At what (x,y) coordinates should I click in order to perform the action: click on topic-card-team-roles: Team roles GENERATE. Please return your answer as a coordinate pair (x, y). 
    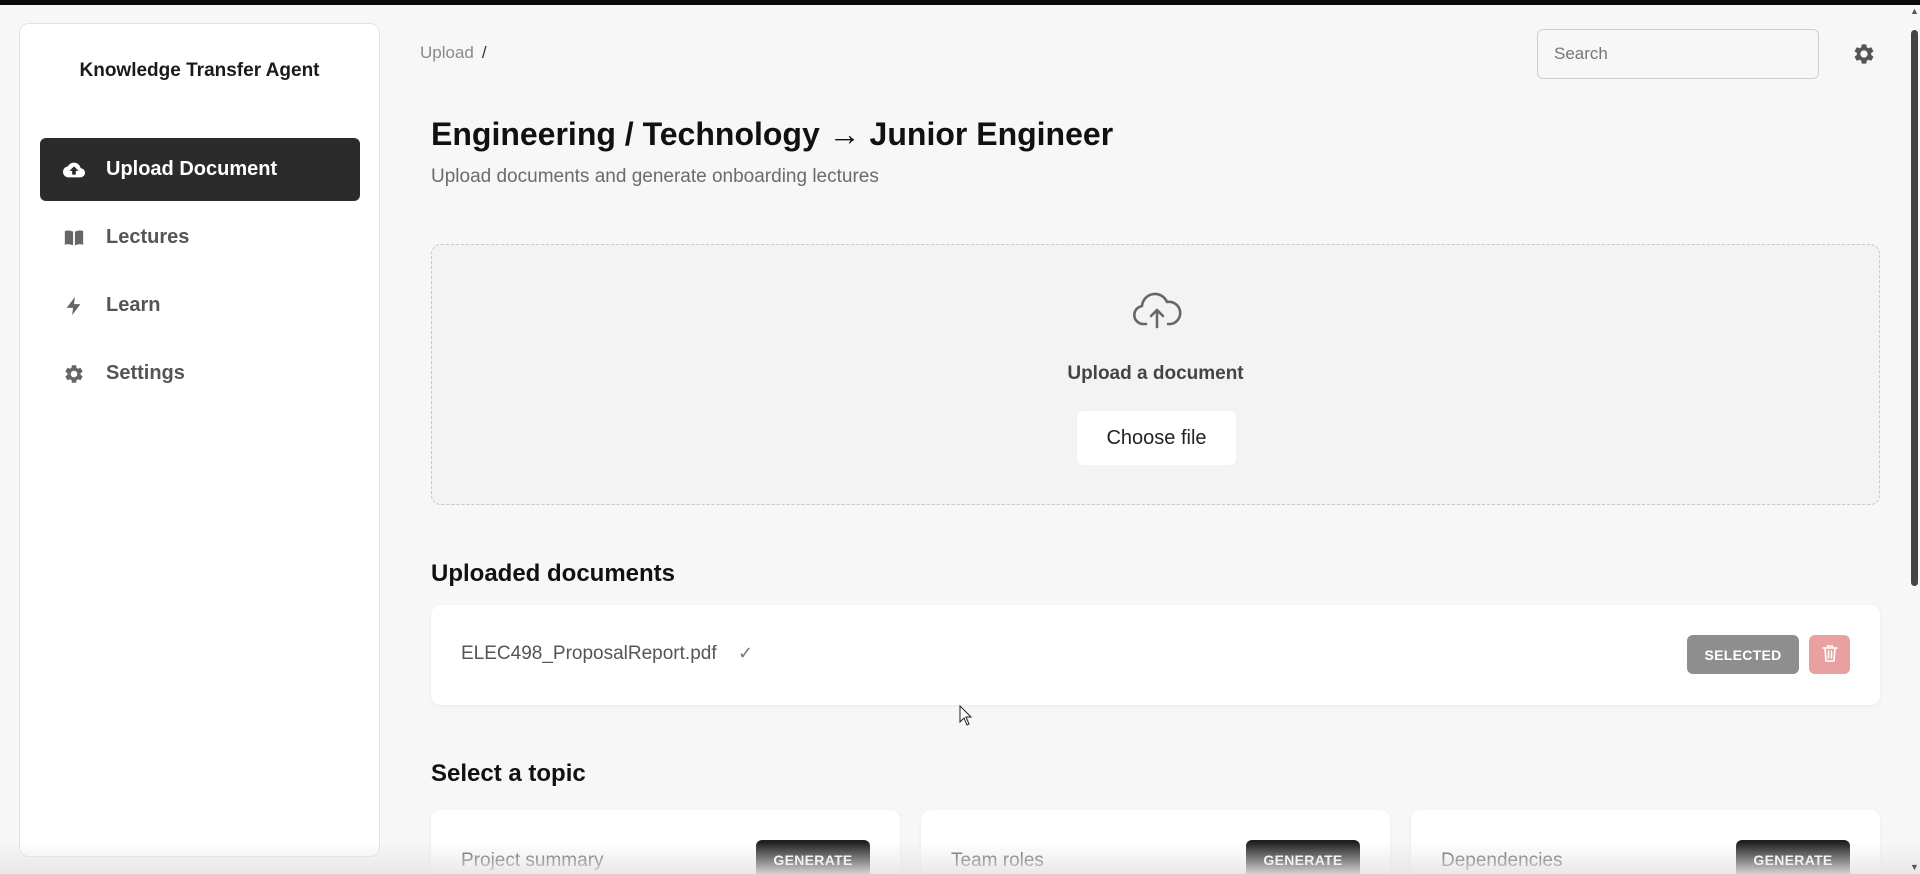
    Looking at the image, I should click on (1155, 842).